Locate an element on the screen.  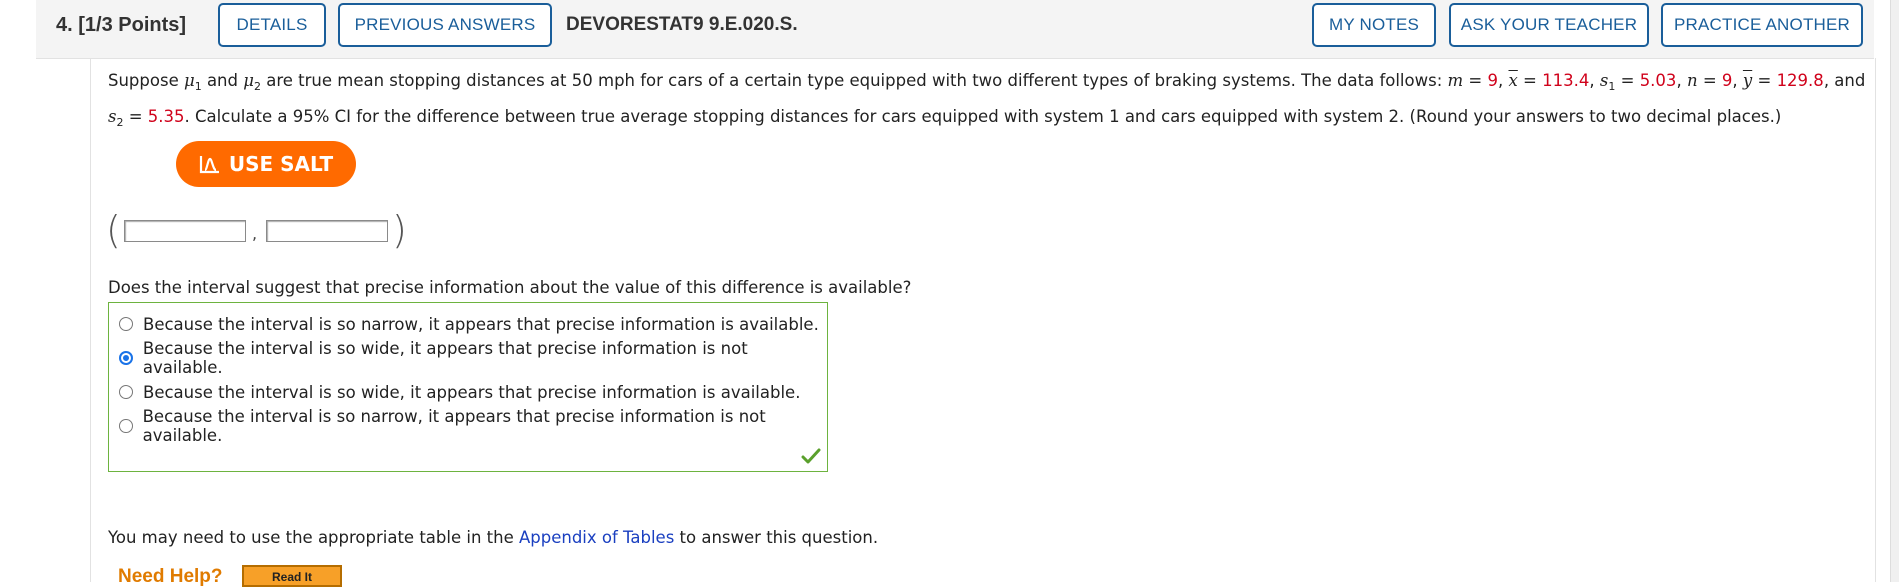
details-button: DETAILS is located at coordinates (272, 25).